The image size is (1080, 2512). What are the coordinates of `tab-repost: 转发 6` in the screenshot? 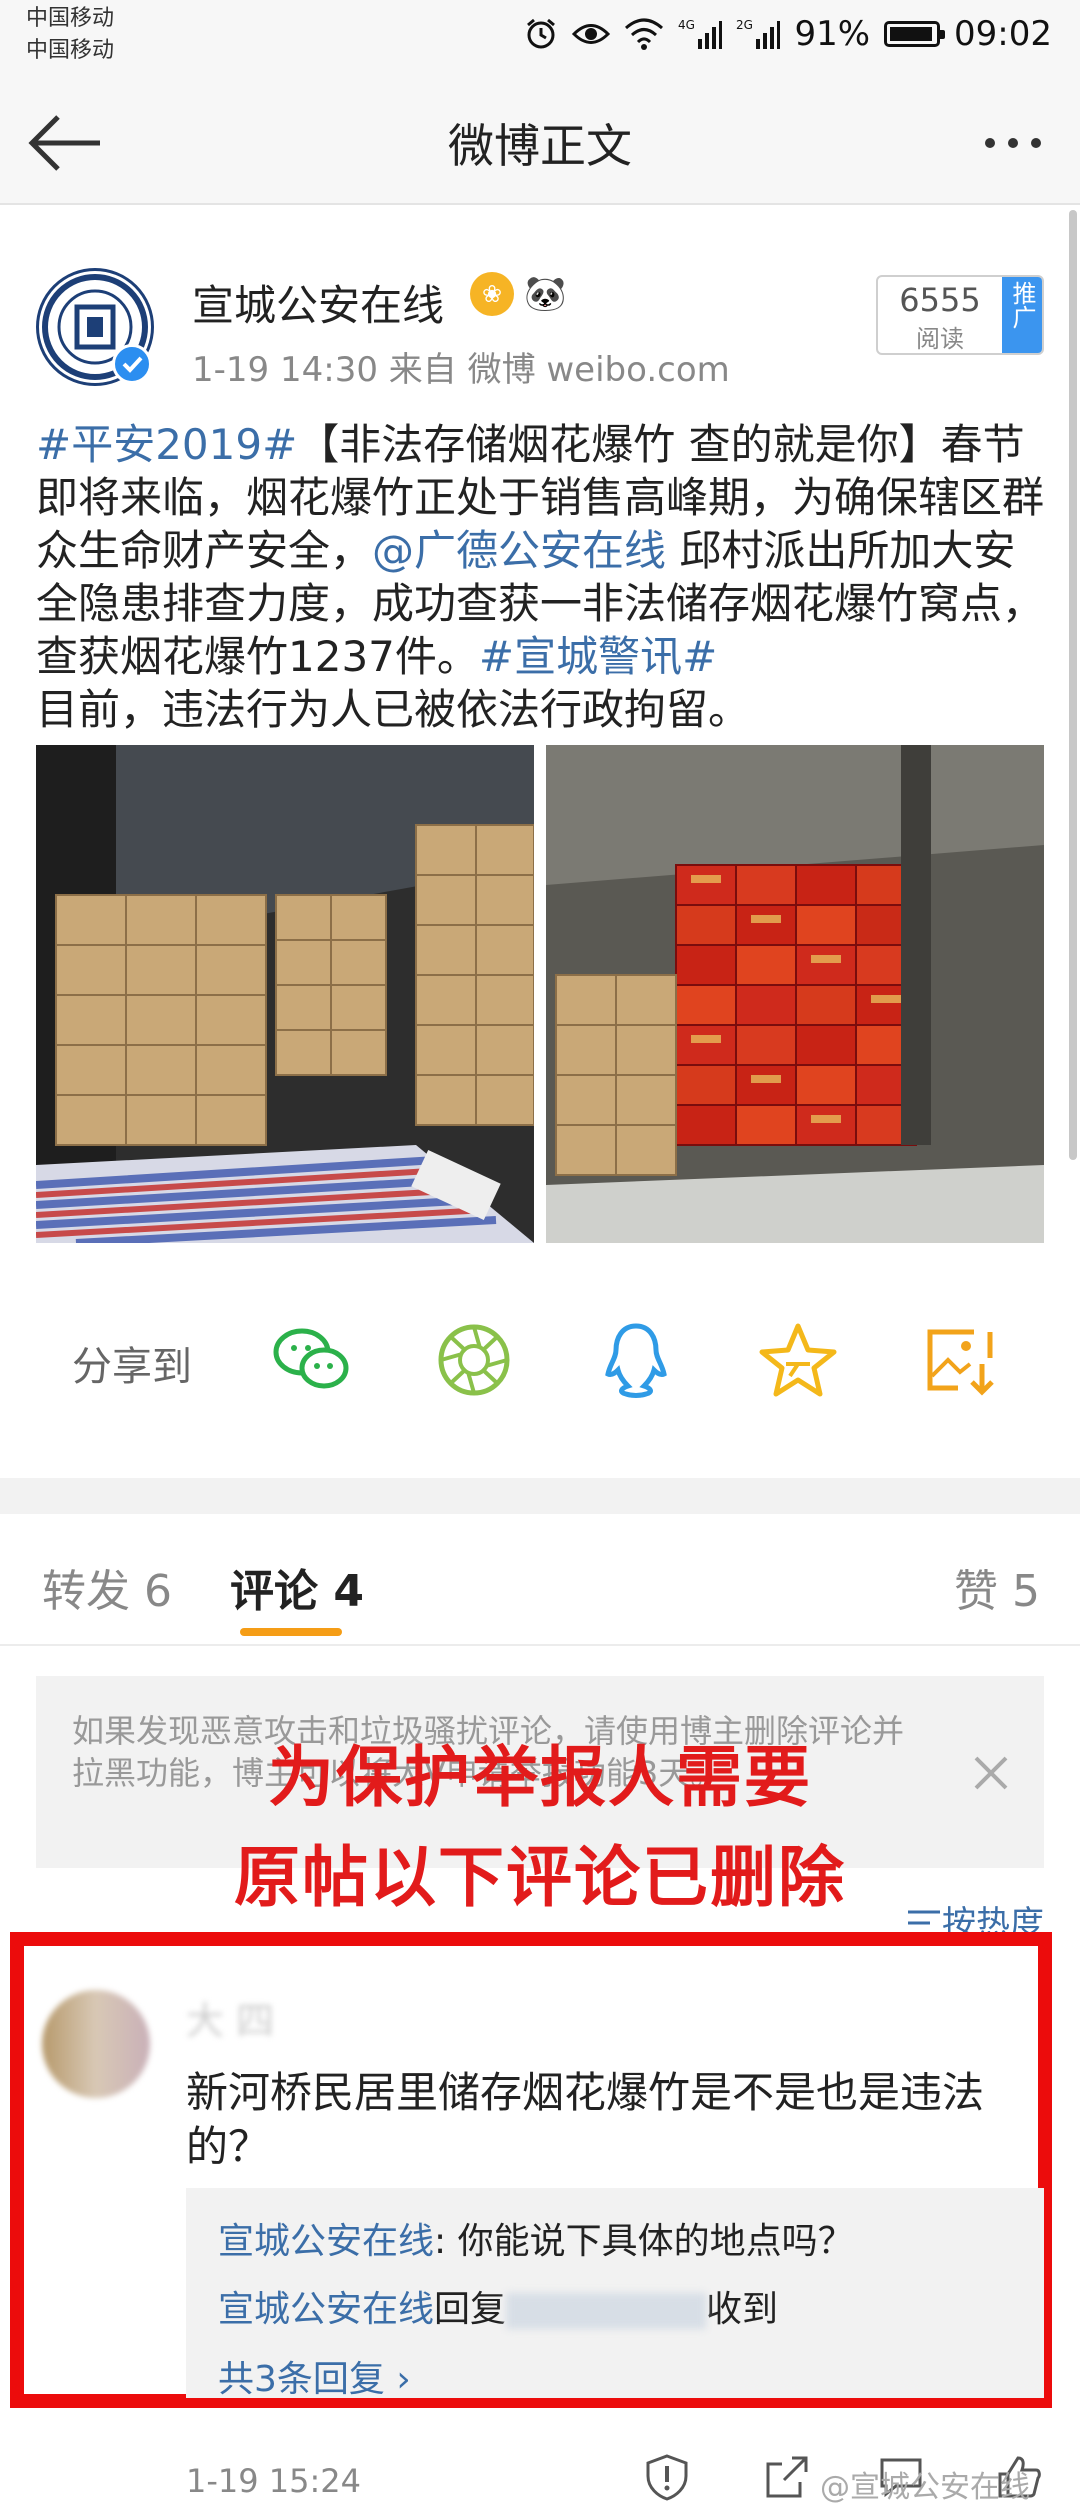 It's located at (107, 1587).